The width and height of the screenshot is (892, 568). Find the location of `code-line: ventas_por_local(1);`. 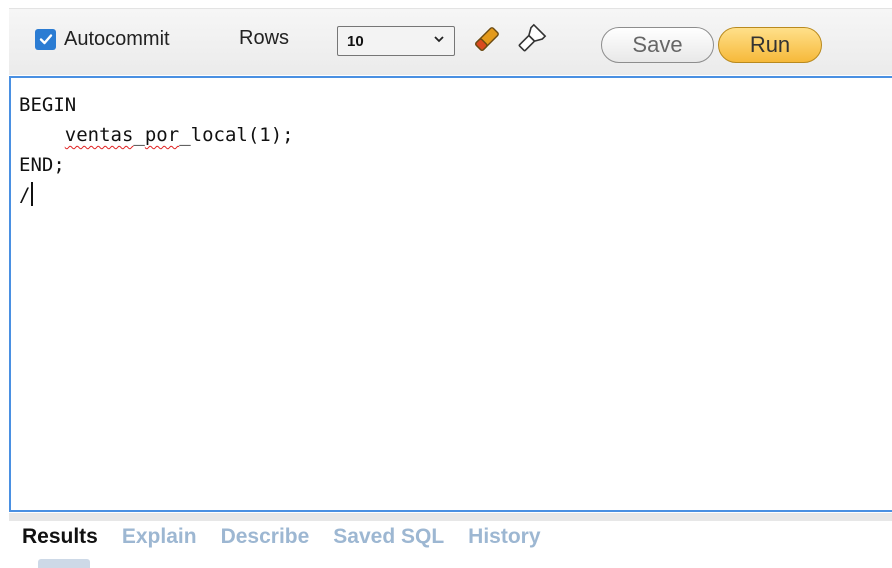

code-line: ventas_por_local(1); is located at coordinates (156, 135).